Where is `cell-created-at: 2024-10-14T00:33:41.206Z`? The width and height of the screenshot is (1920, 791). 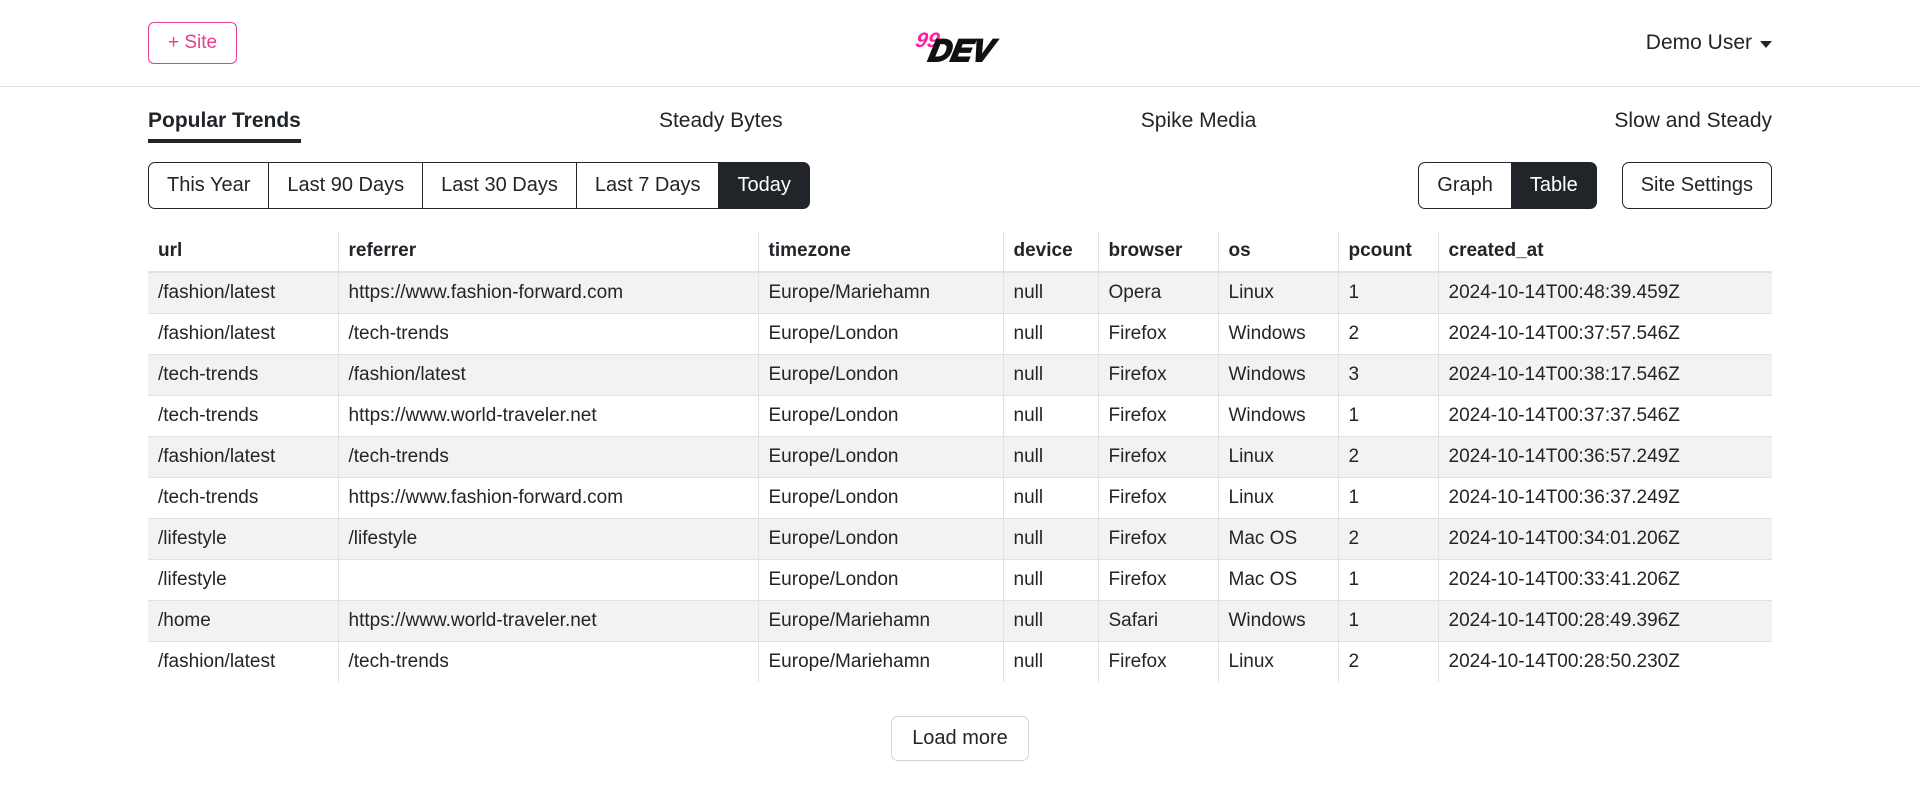 cell-created-at: 2024-10-14T00:33:41.206Z is located at coordinates (1605, 580).